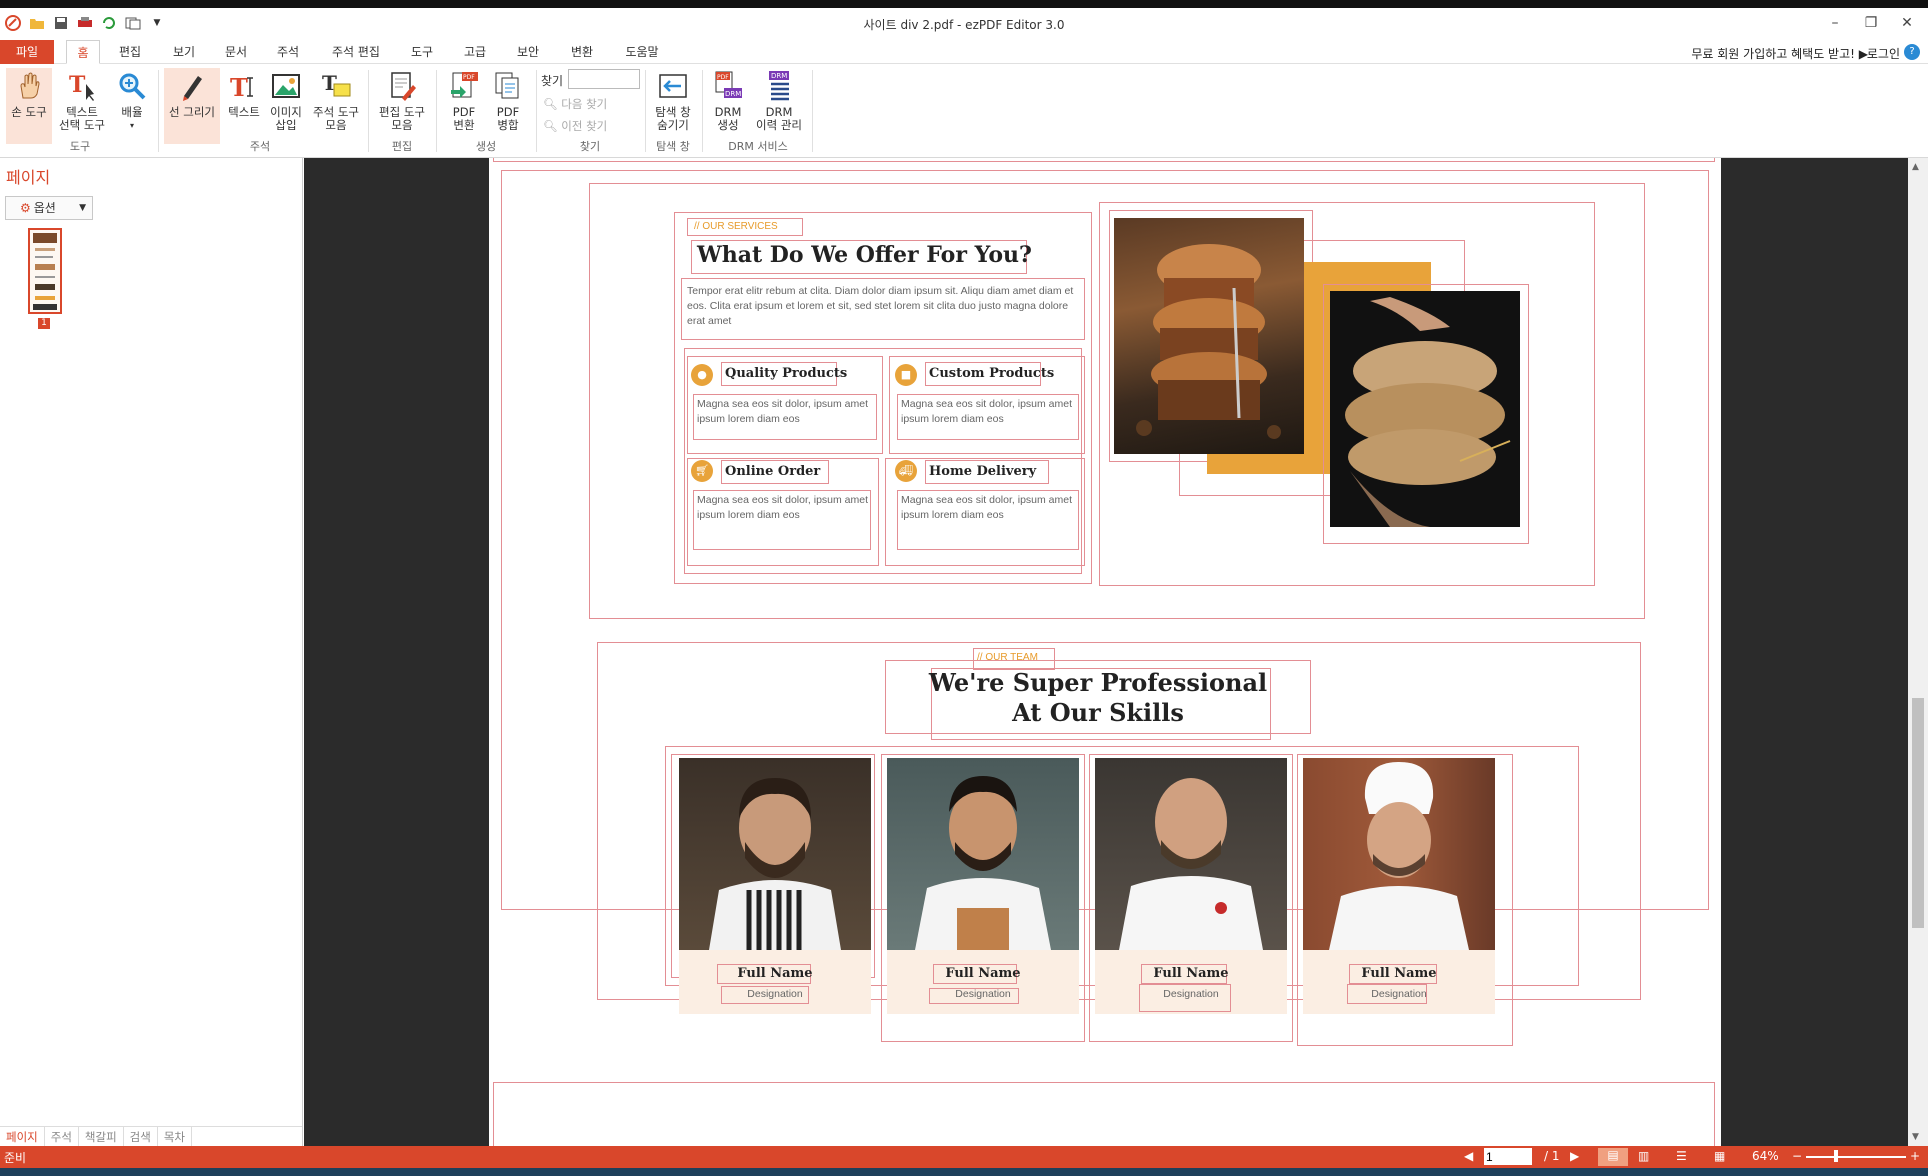 This screenshot has height=1176, width=1928. Describe the element at coordinates (109, 23) in the screenshot. I see `refresh-icon` at that location.